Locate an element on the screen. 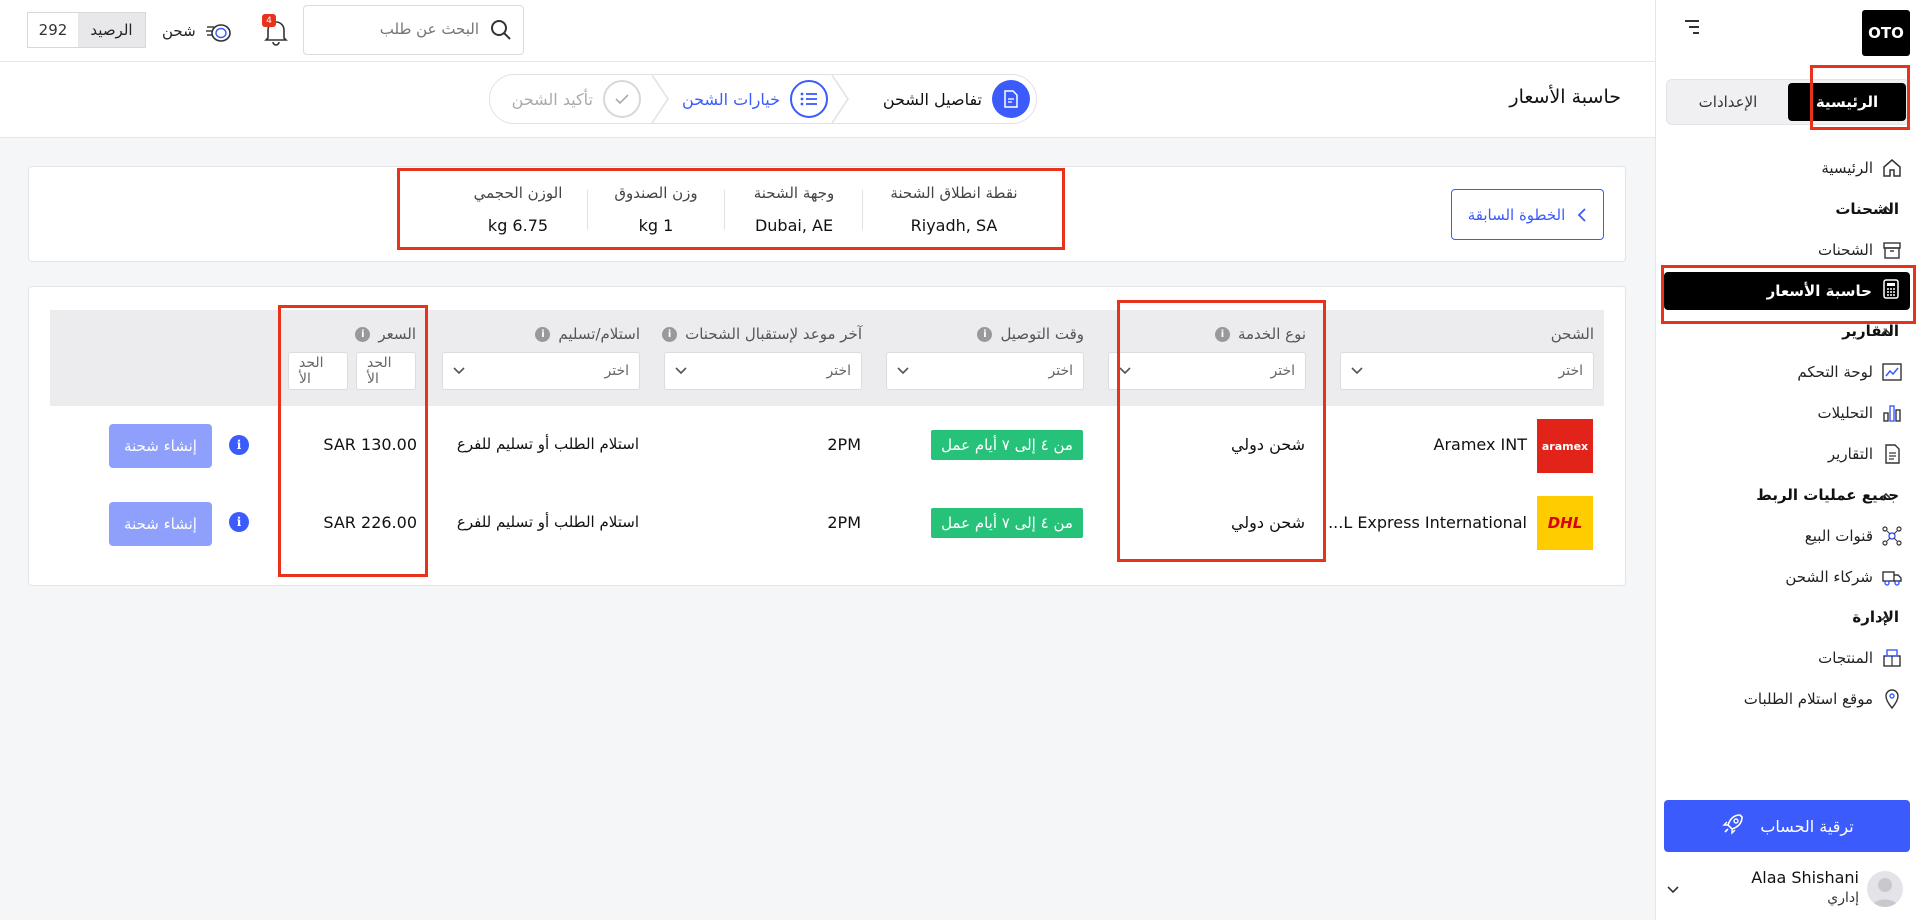 The image size is (1919, 920). step-shipping-options: خيارات الشحن is located at coordinates (755, 99).